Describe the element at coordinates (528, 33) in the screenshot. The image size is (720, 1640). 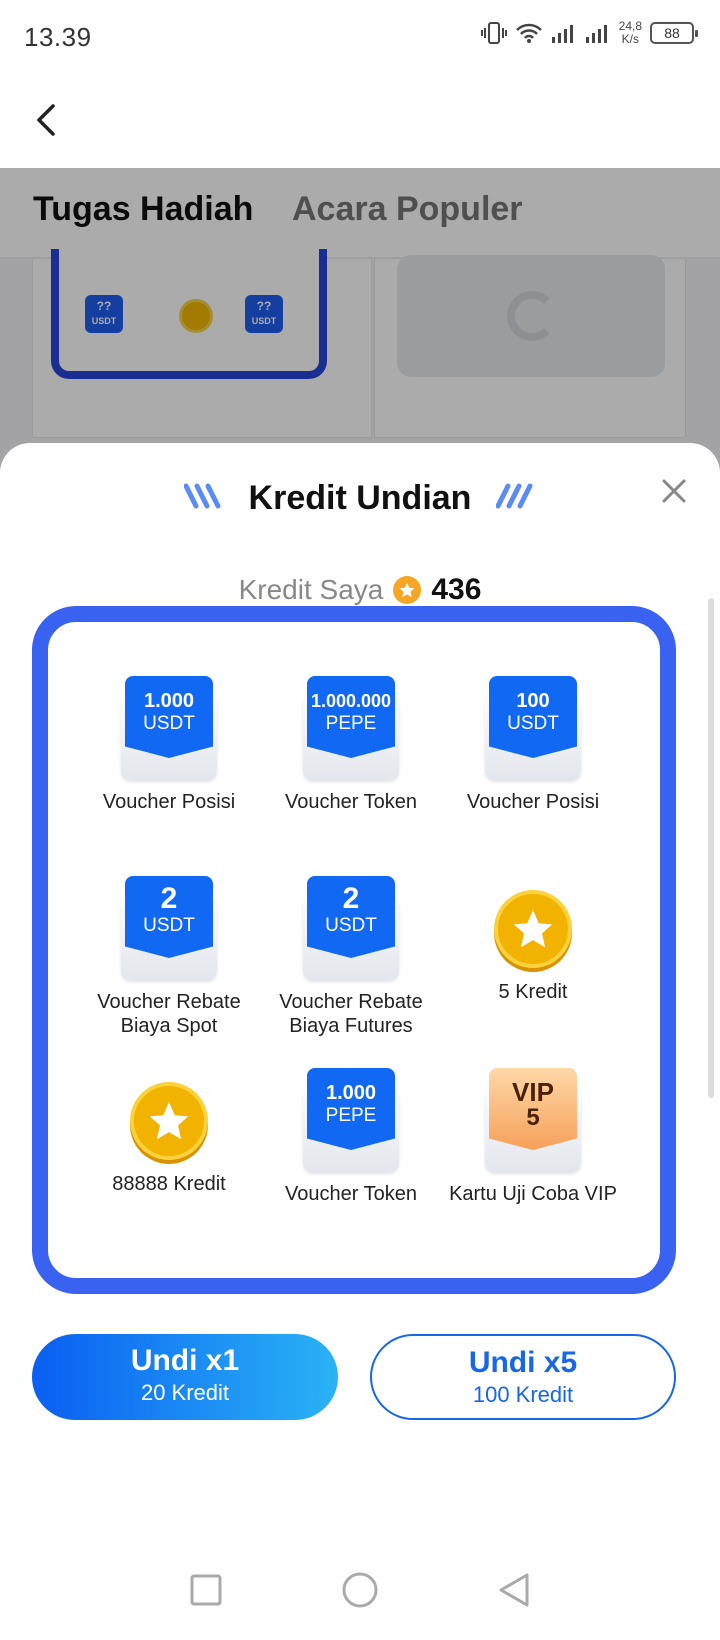
I see `wifi-icon` at that location.